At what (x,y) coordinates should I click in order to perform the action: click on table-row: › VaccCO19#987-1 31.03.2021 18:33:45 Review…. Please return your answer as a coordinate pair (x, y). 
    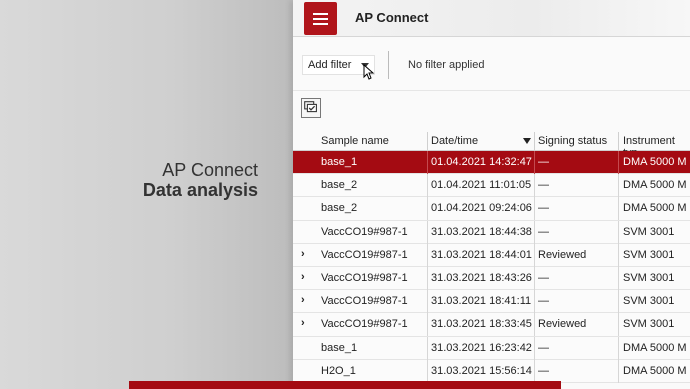
    Looking at the image, I should click on (491, 325).